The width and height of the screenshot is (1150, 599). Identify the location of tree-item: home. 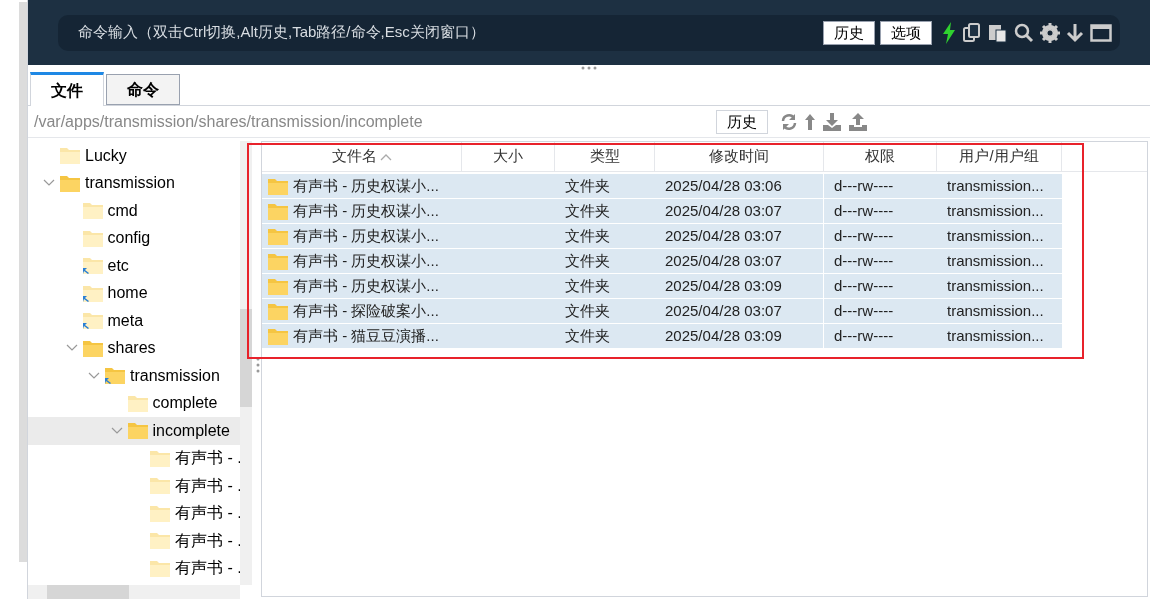
(134, 293).